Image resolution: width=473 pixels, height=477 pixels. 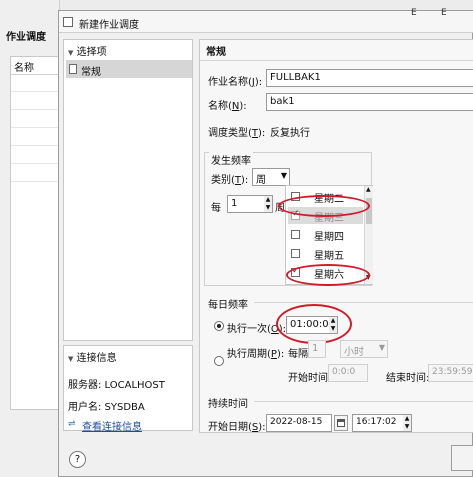 I want to click on link-icon: ⇌, so click(x=72, y=424).